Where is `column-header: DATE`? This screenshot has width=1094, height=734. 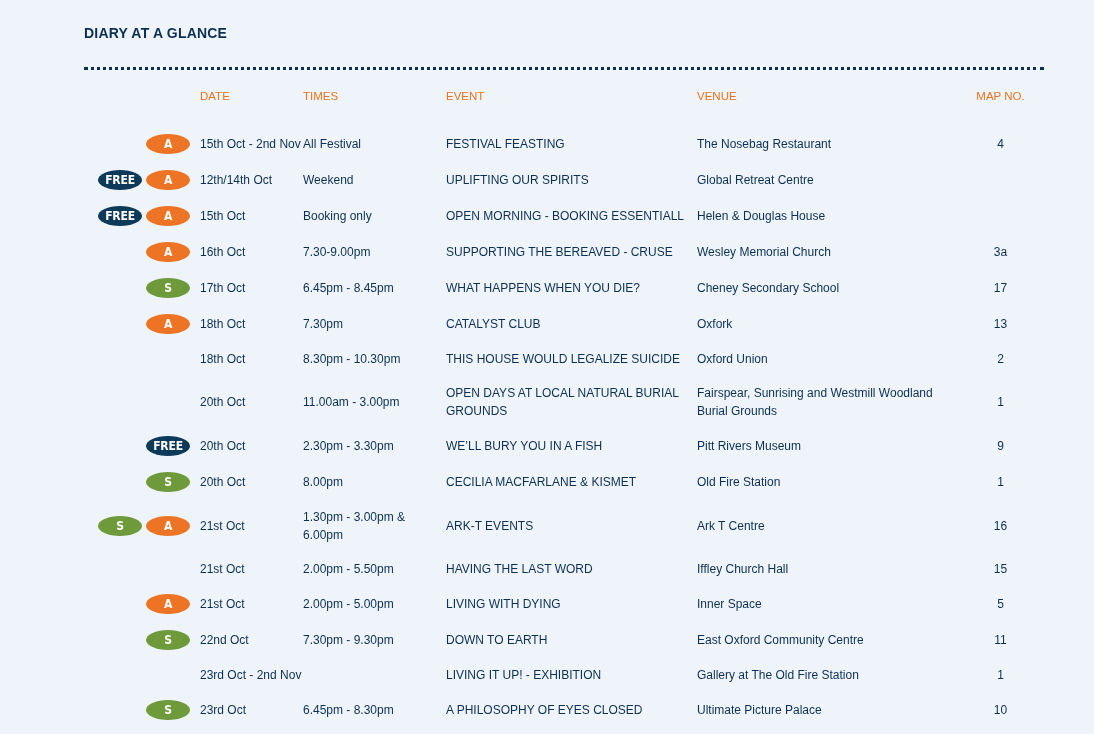
column-header: DATE is located at coordinates (215, 96).